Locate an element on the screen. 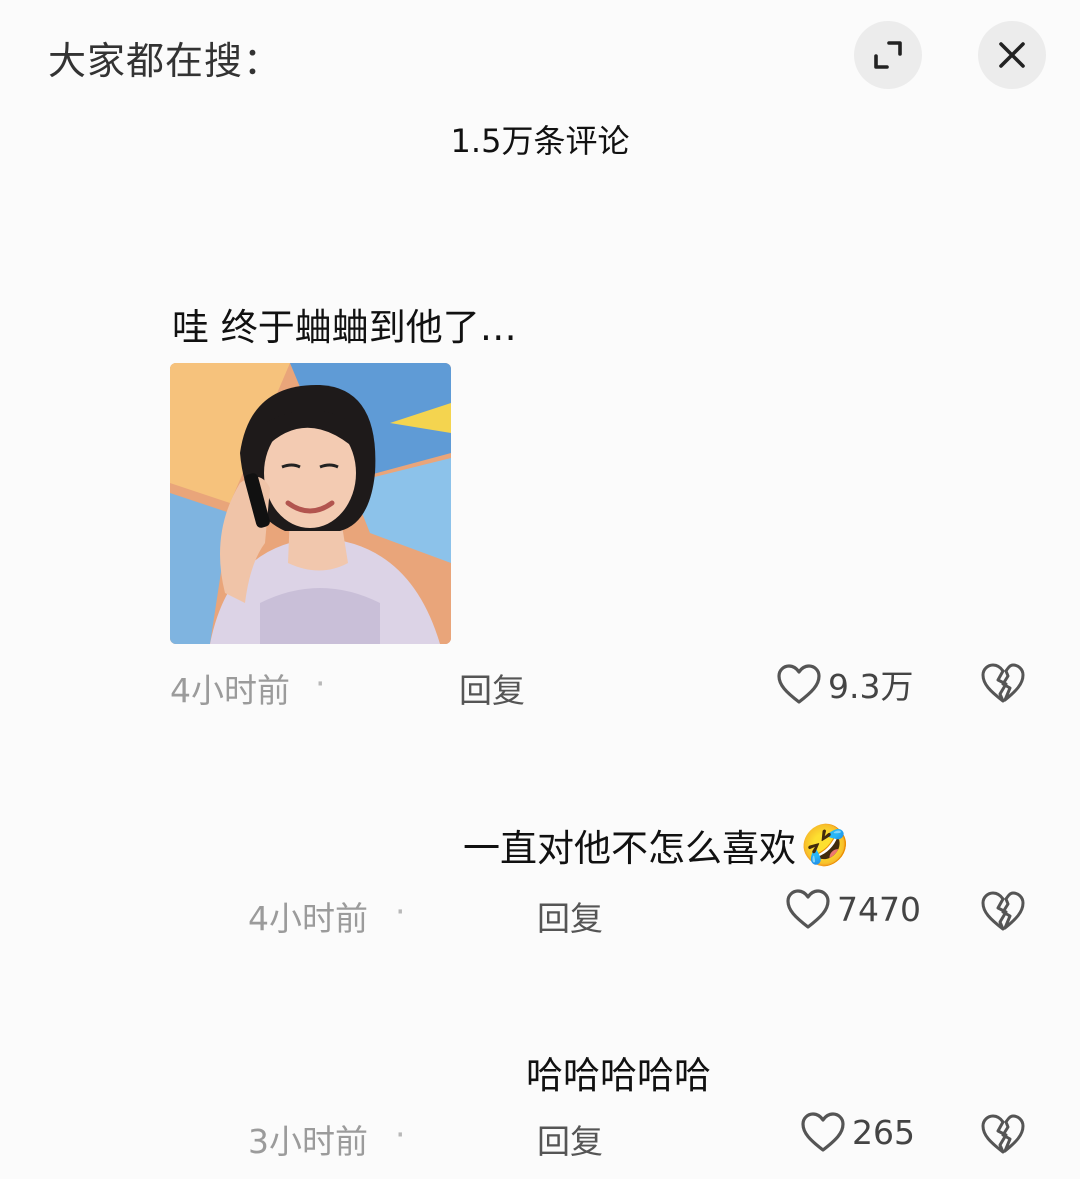 This screenshot has width=1080, height=1179. like-button: 265 is located at coordinates (857, 1132).